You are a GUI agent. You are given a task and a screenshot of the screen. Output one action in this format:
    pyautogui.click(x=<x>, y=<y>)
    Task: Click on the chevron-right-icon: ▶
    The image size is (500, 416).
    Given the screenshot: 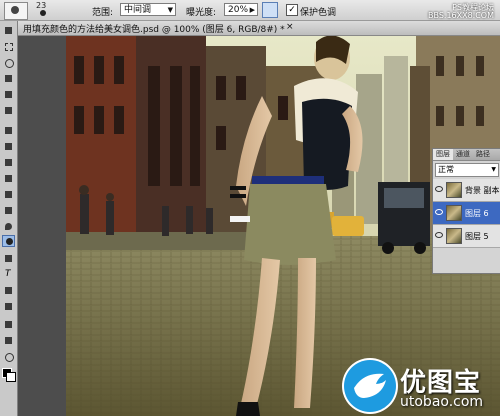 What is the action you would take?
    pyautogui.click(x=252, y=10)
    